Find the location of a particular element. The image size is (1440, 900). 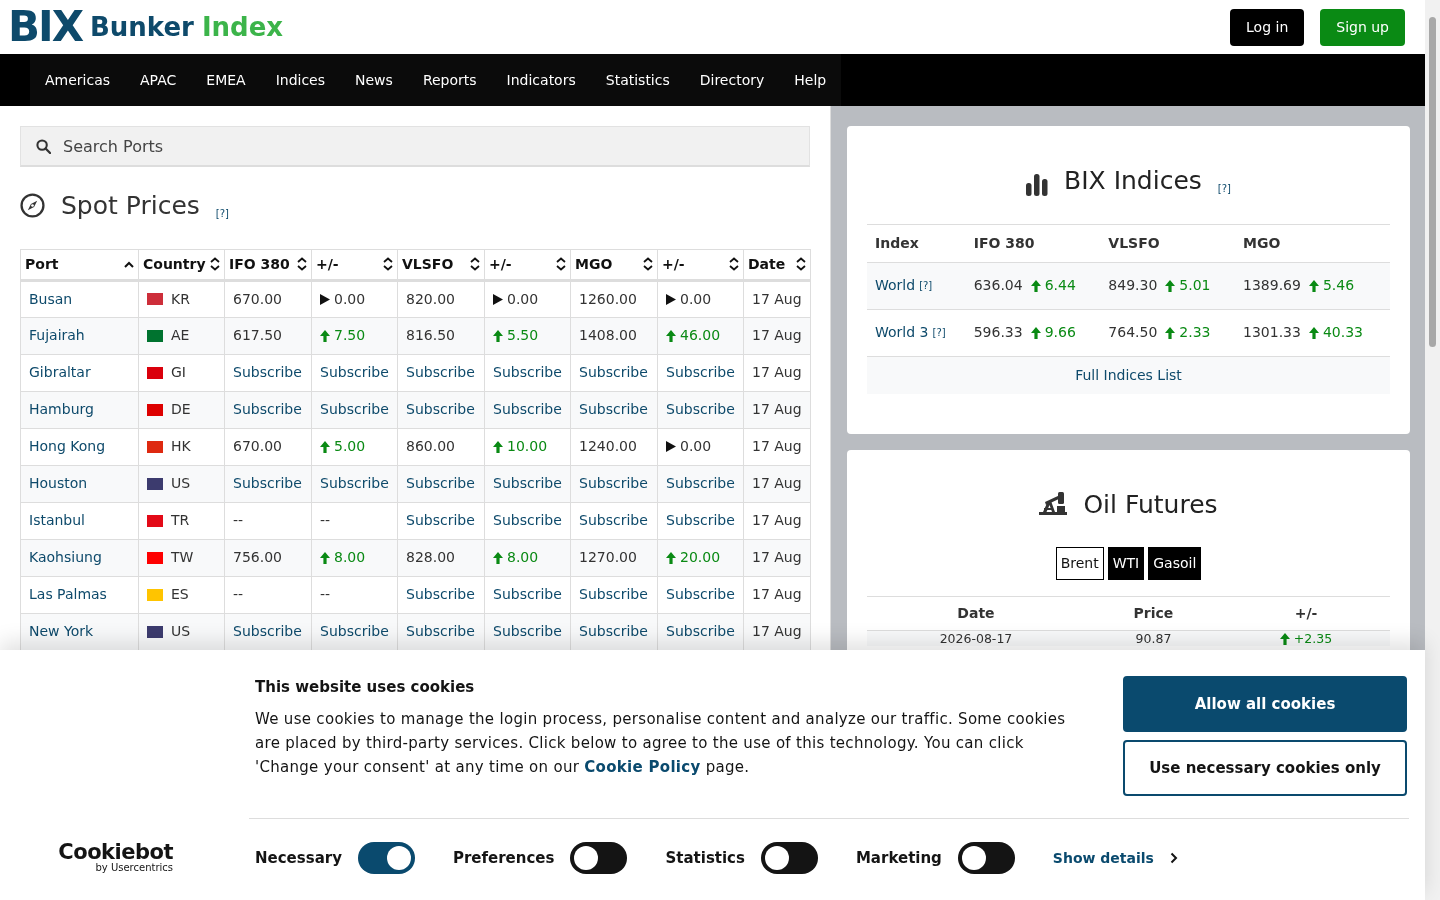

search-icon is located at coordinates (43, 146).